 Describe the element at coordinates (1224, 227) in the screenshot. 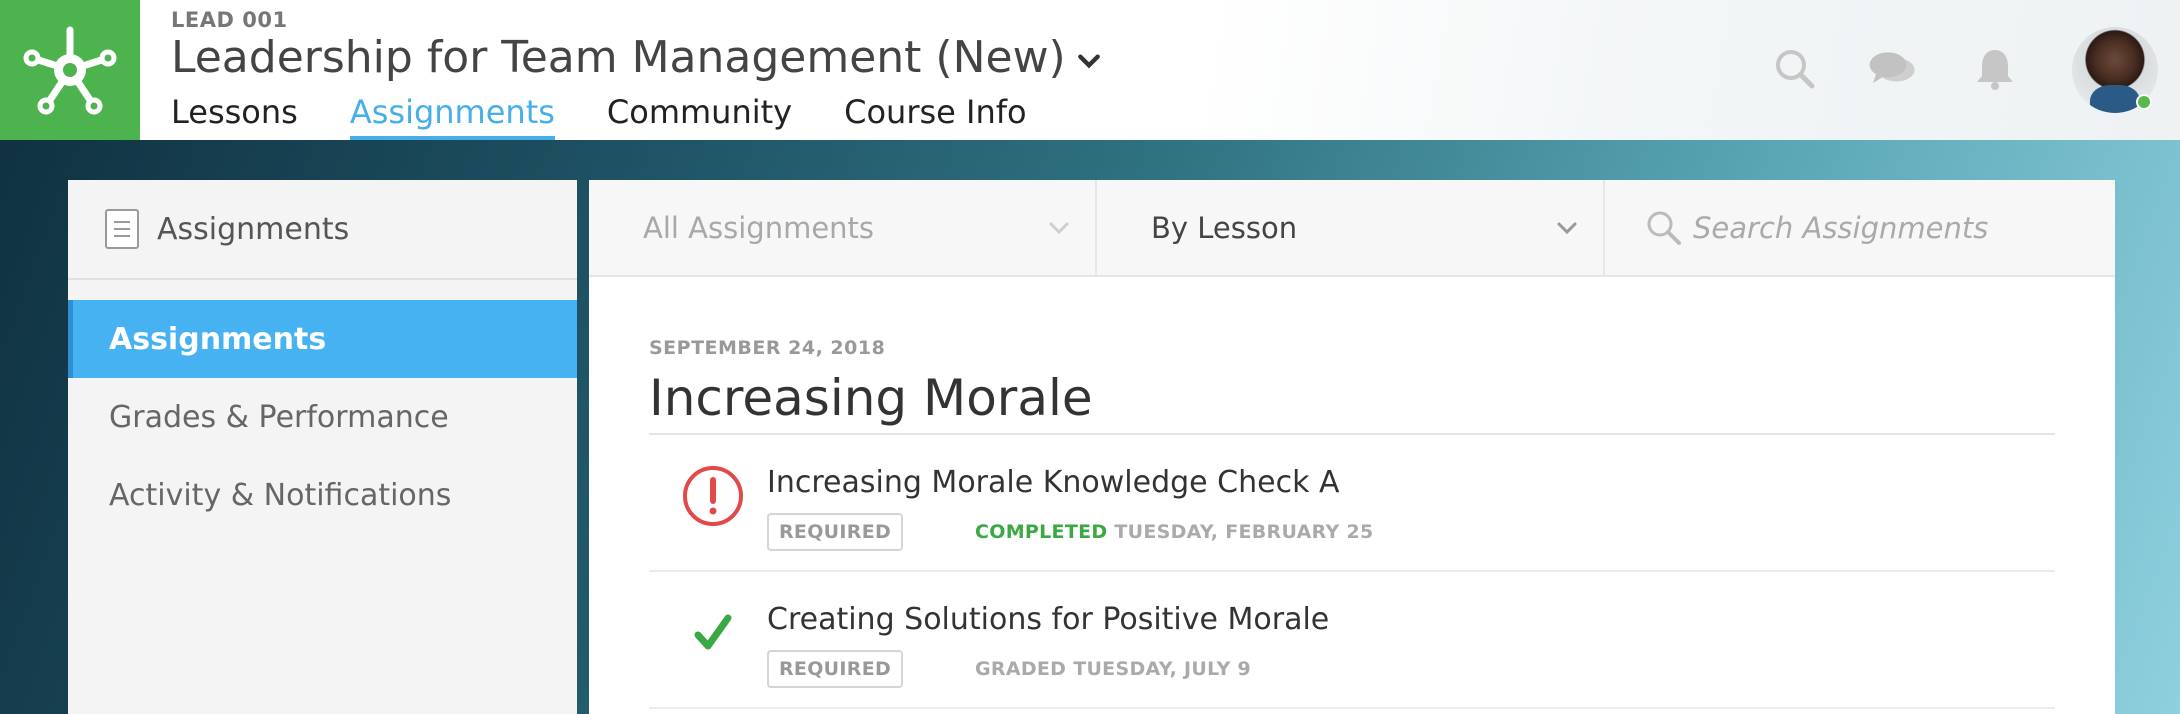

I see `group-by-value: By Lesson` at that location.